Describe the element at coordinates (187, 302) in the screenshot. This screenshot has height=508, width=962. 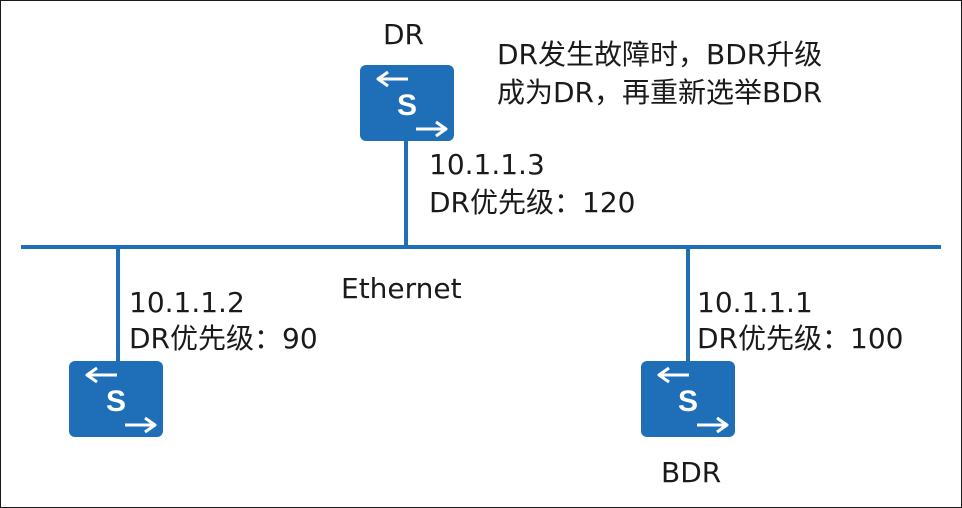
I see `router-2-ip: 10.1.1.2` at that location.